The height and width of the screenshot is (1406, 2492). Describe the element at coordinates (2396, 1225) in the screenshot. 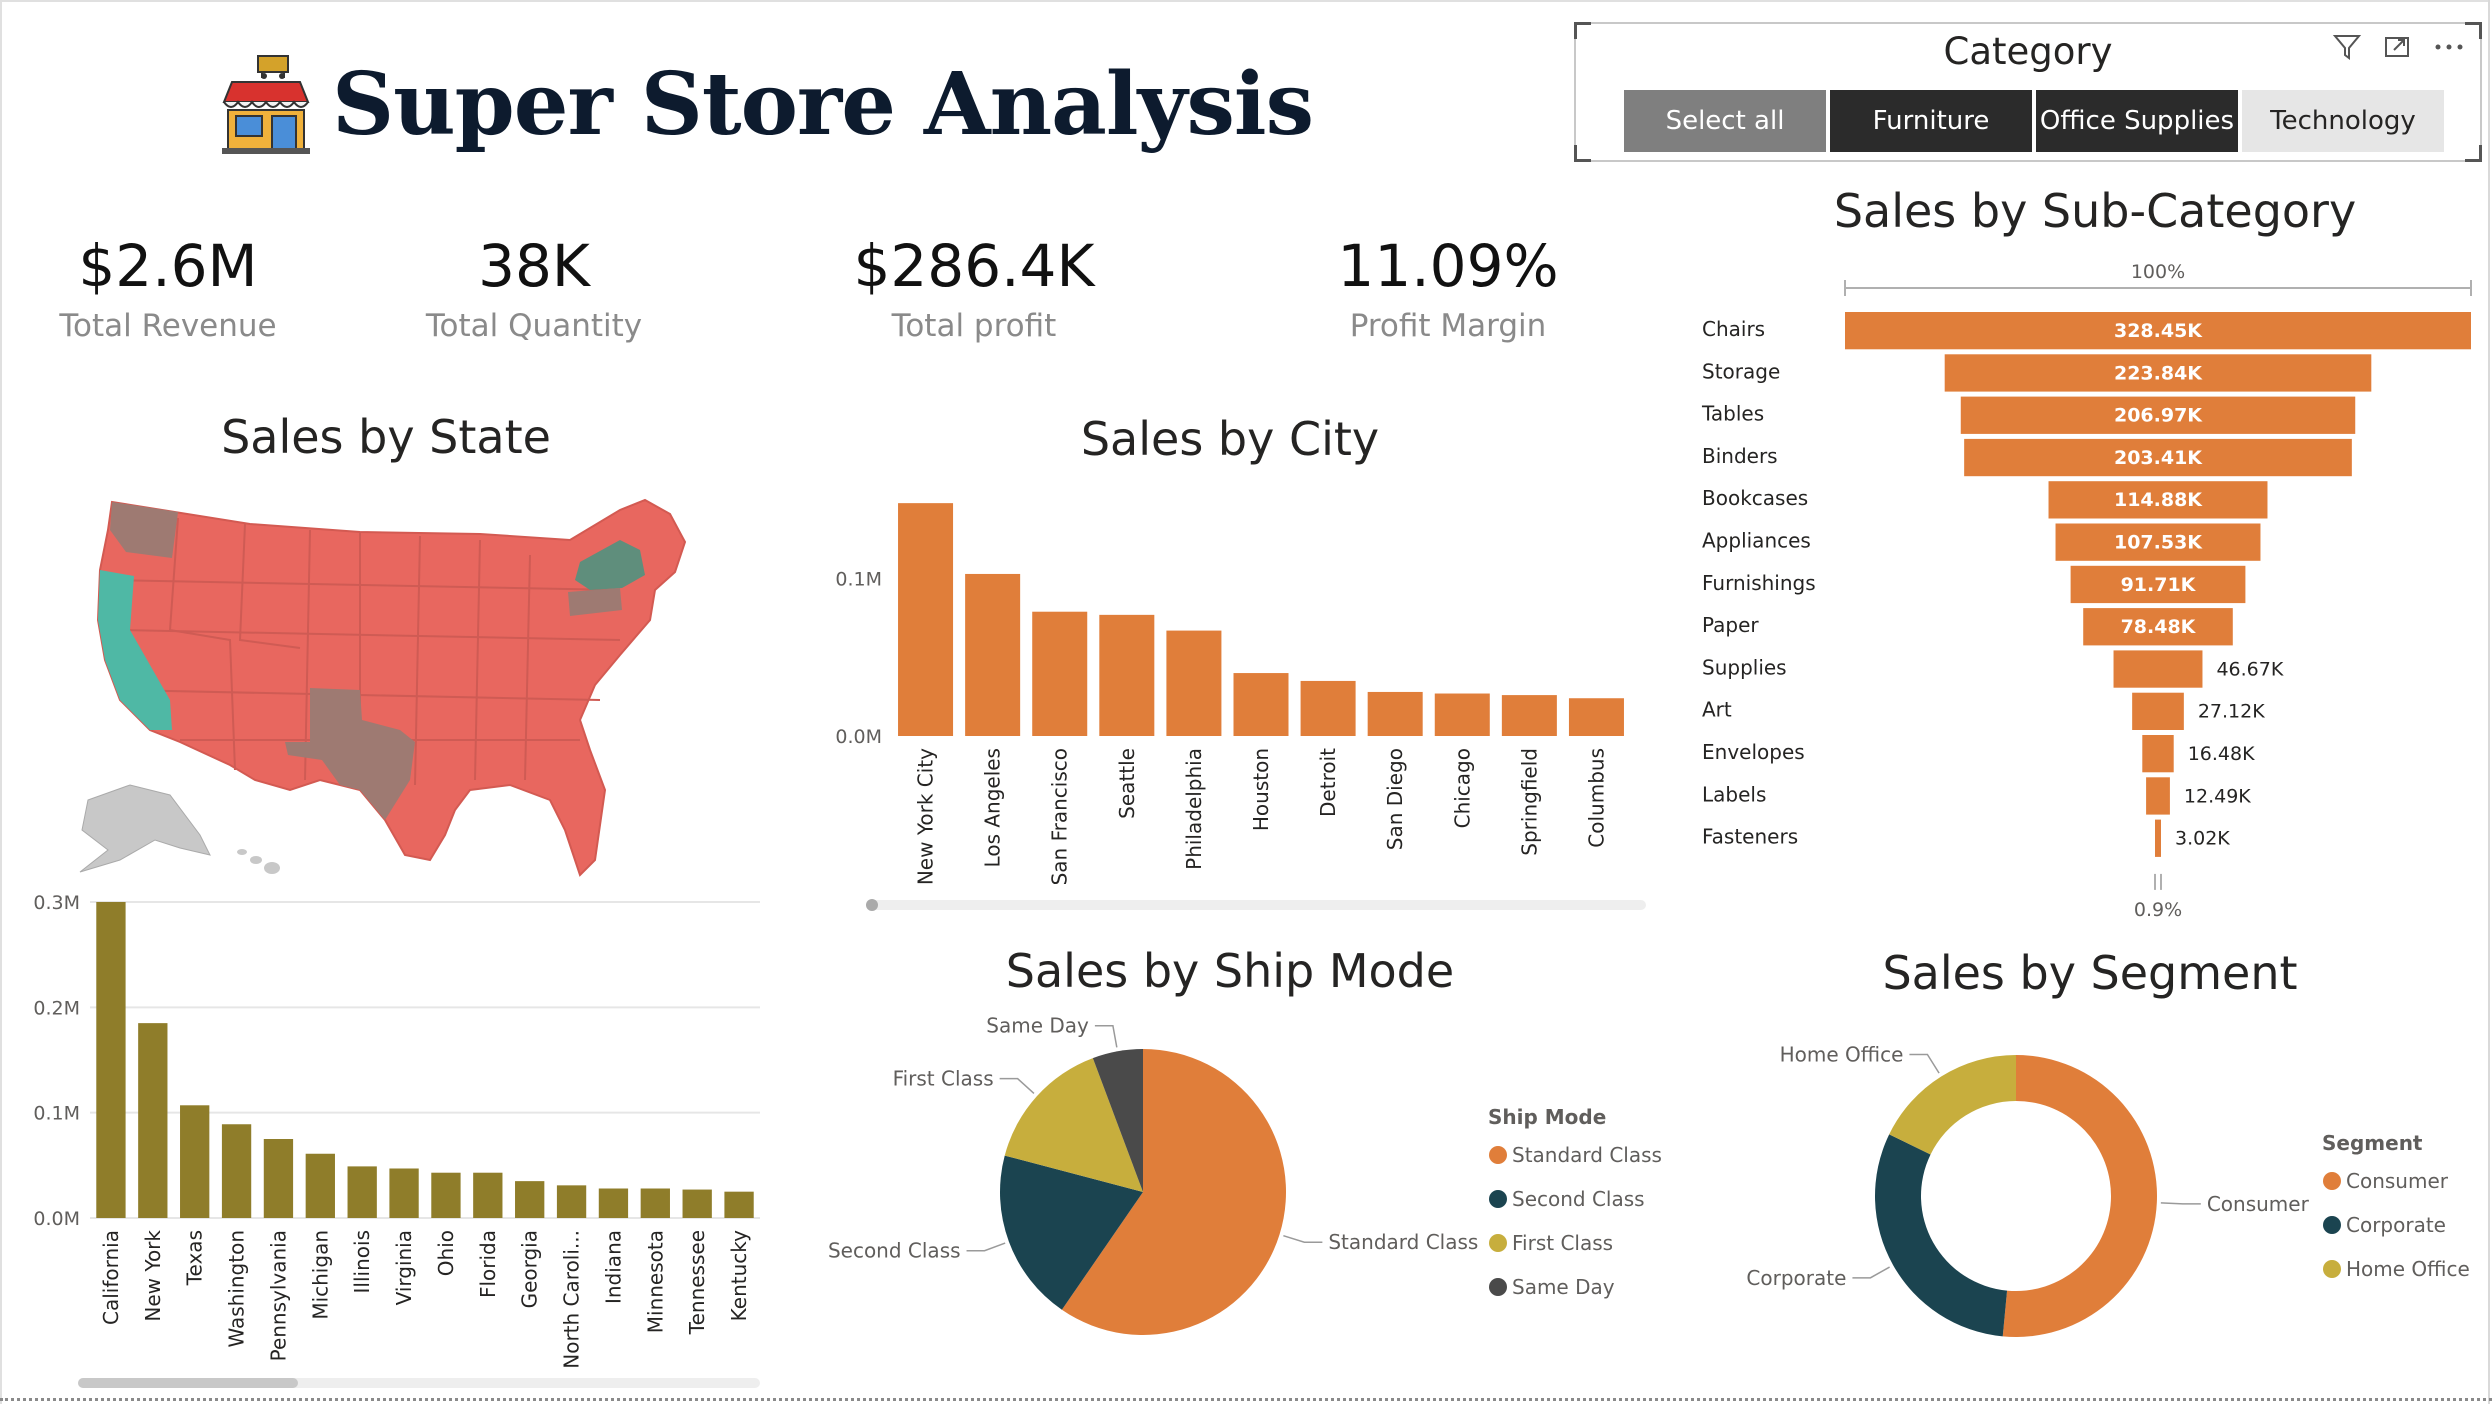

I see `legend-item: Corporate` at that location.